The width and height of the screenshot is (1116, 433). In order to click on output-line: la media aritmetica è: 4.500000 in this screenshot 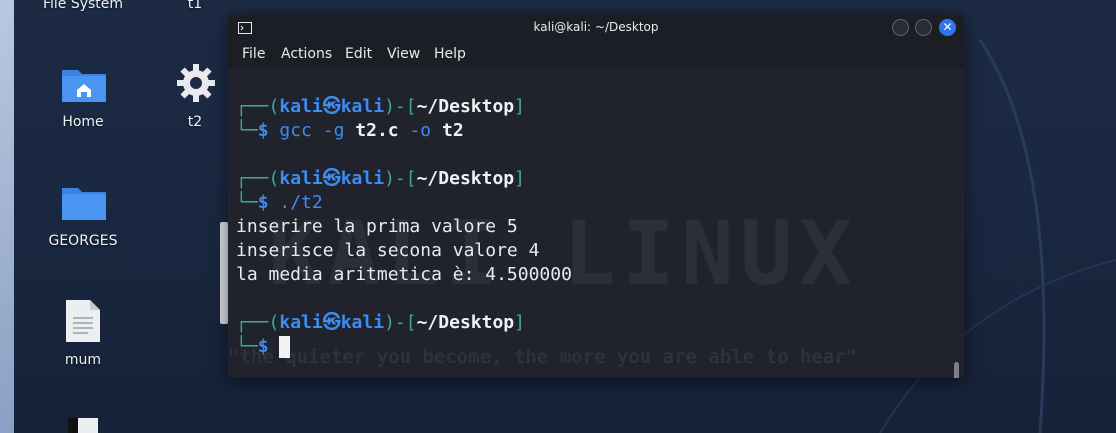, I will do `click(404, 274)`.